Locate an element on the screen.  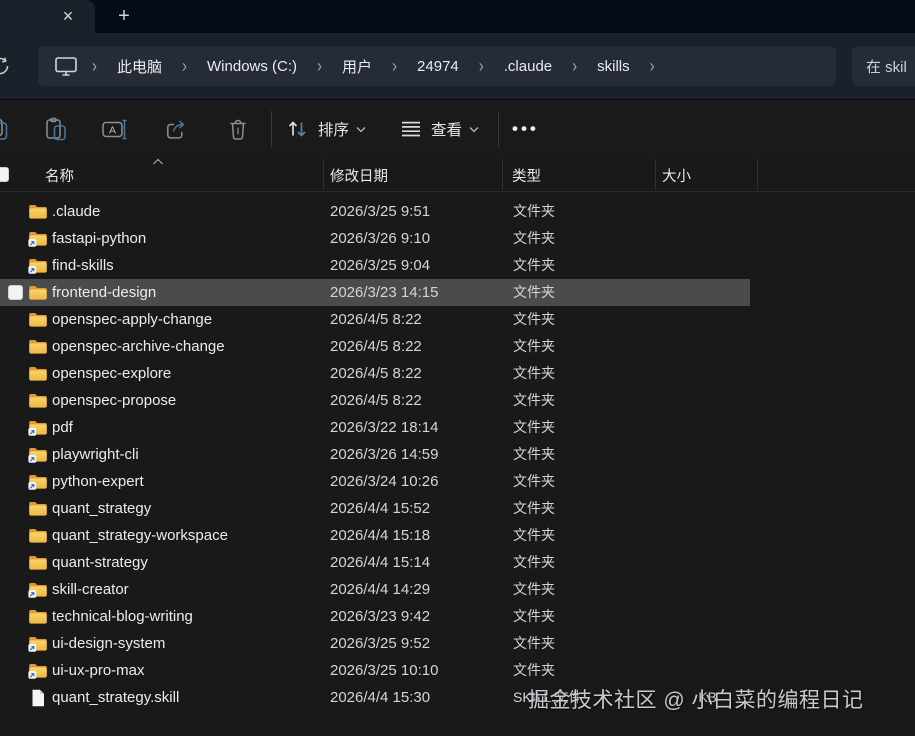
table-row: .claude 2026/3/25 9:51 文件夹 is located at coordinates (457, 211).